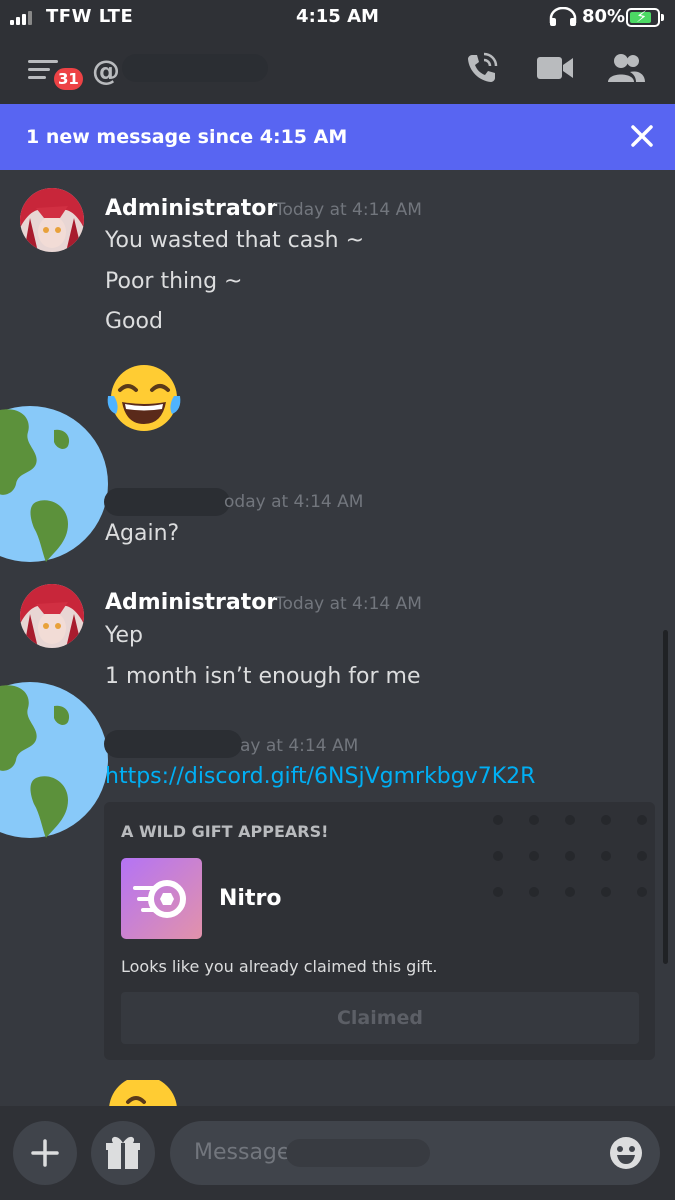  Describe the element at coordinates (645, 17) in the screenshot. I see `battery-icon: ⚡` at that location.